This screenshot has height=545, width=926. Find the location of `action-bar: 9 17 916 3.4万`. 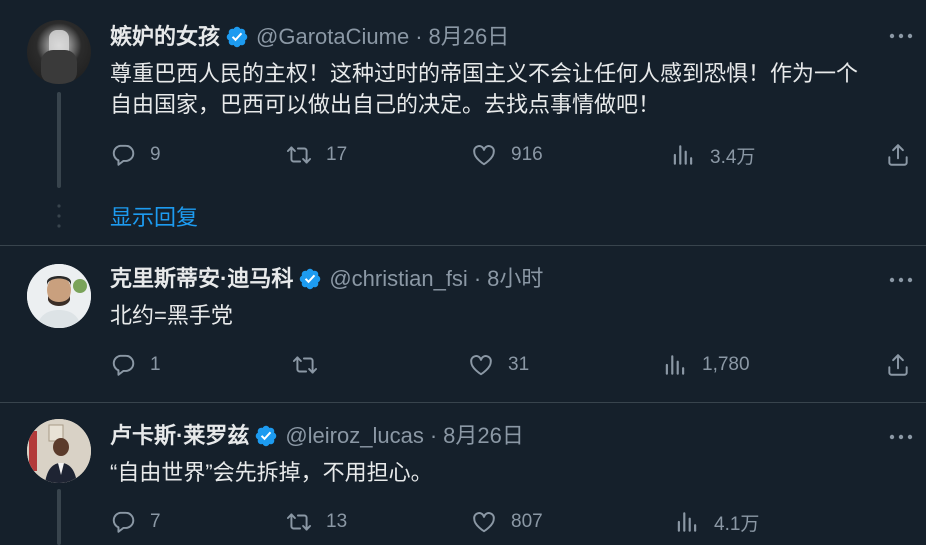

action-bar: 9 17 916 3.4万 is located at coordinates (510, 155).